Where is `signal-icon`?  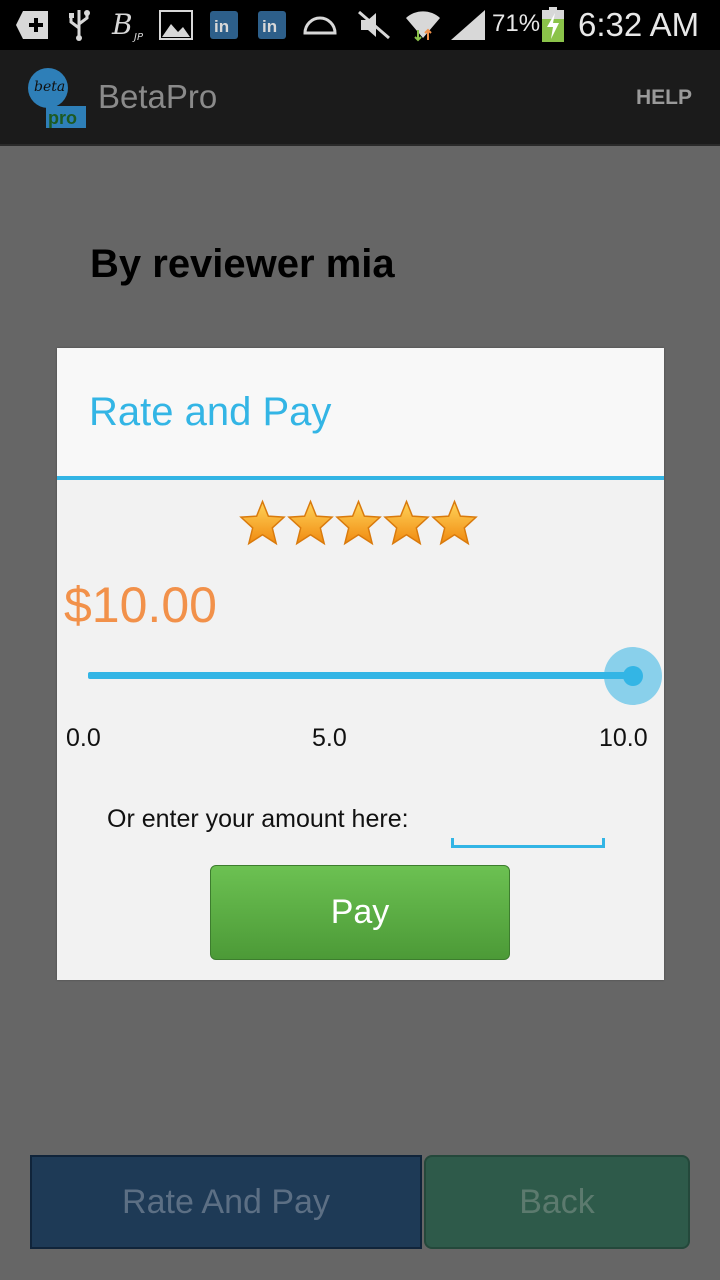
signal-icon is located at coordinates (468, 25).